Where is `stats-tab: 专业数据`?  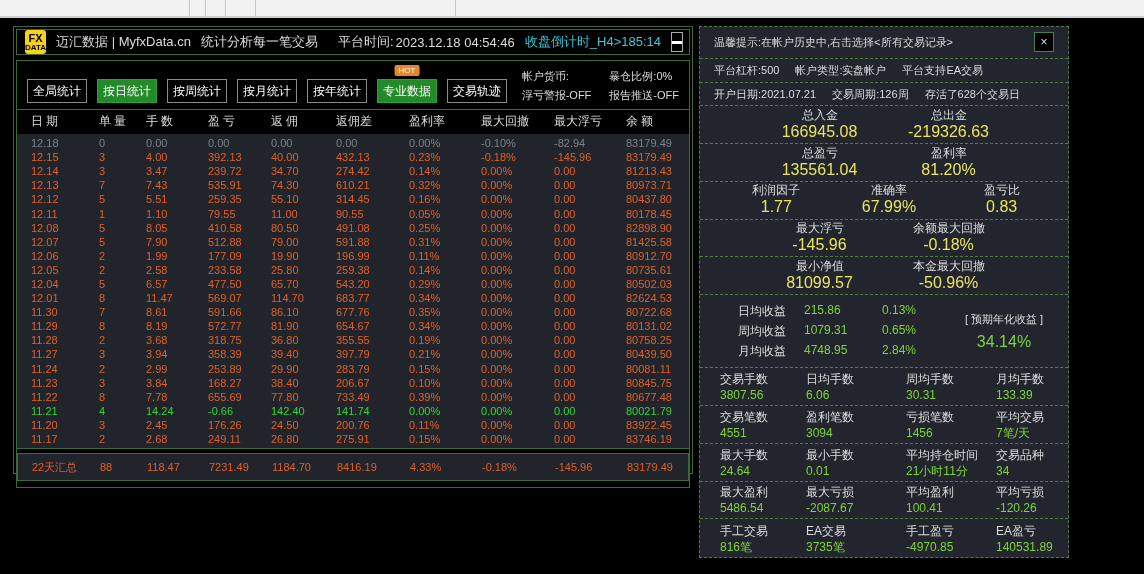
stats-tab: 专业数据 is located at coordinates (407, 91).